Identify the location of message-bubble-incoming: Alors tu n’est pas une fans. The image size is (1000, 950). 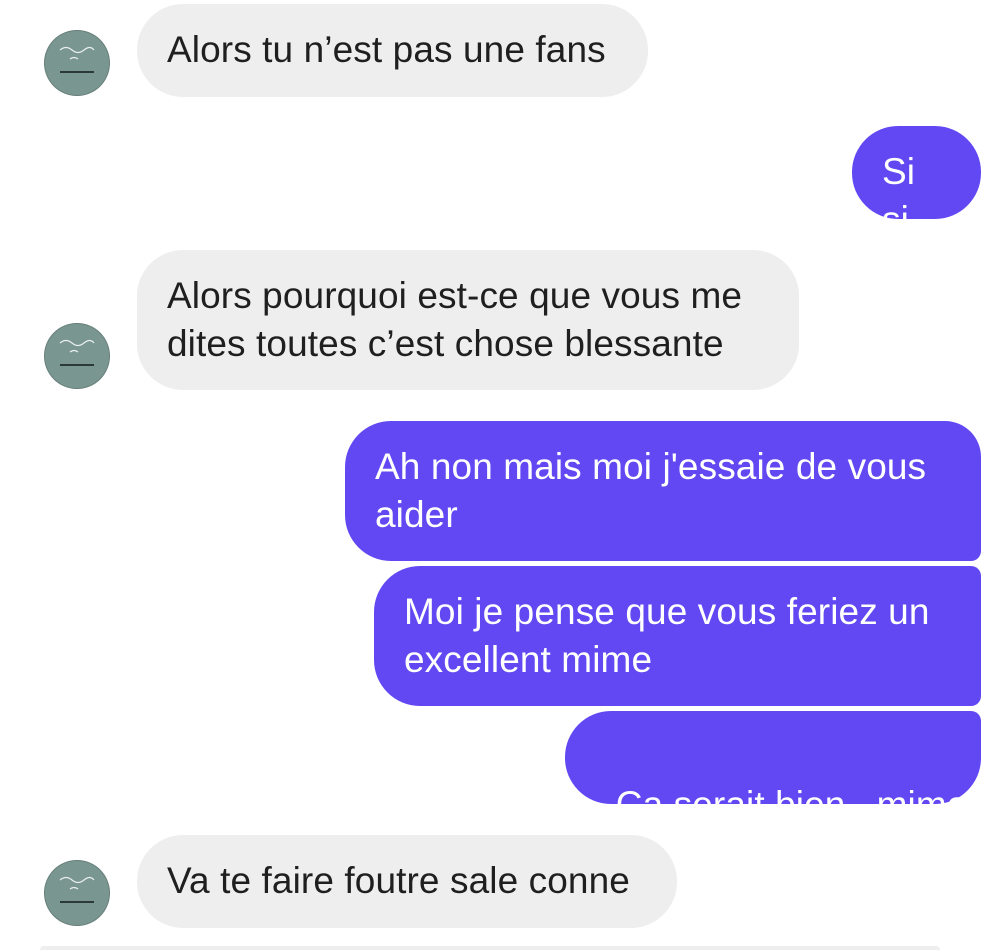
(392, 50).